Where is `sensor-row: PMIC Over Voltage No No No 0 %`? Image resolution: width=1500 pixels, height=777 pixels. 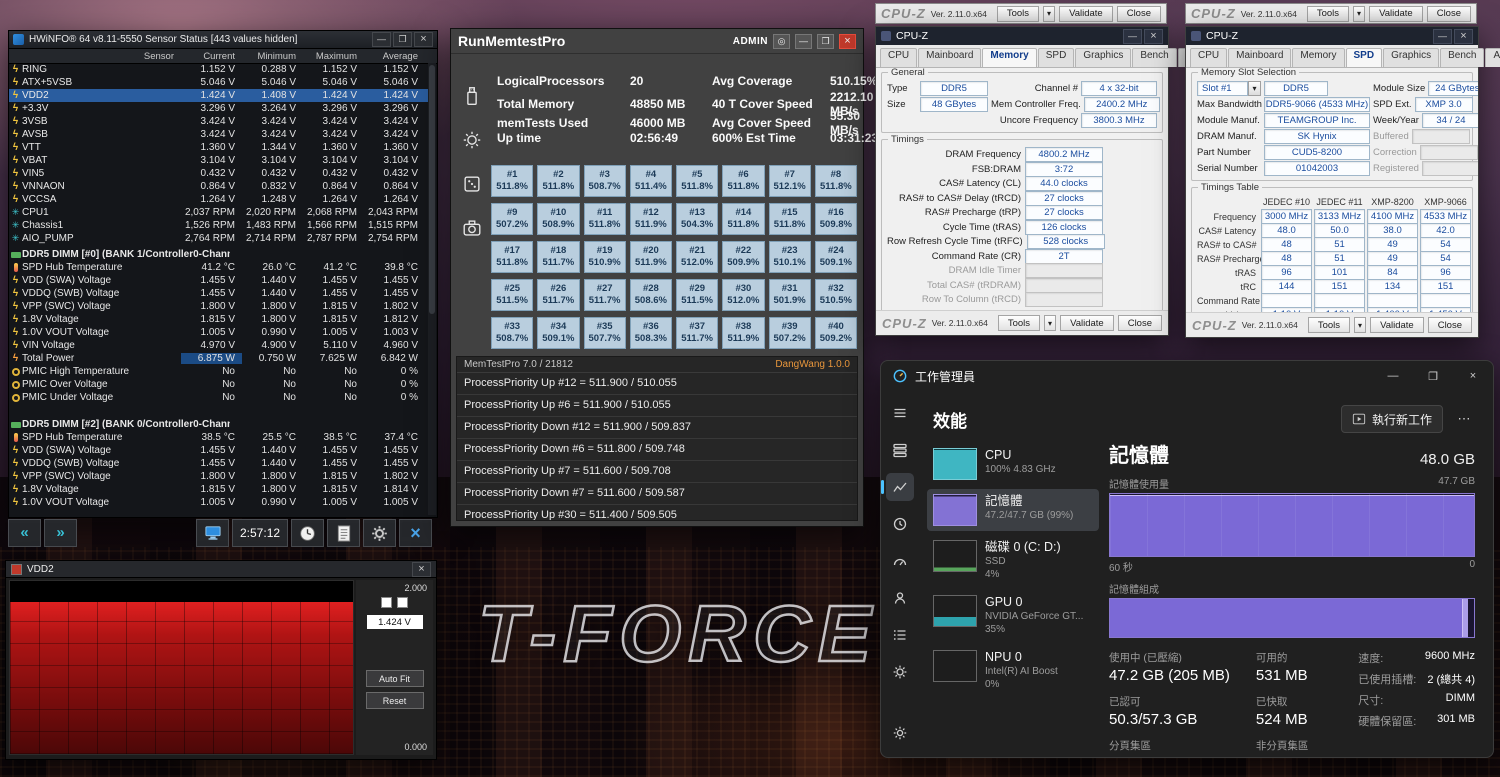
sensor-row: PMIC Over Voltage No No No 0 % is located at coordinates (218, 384).